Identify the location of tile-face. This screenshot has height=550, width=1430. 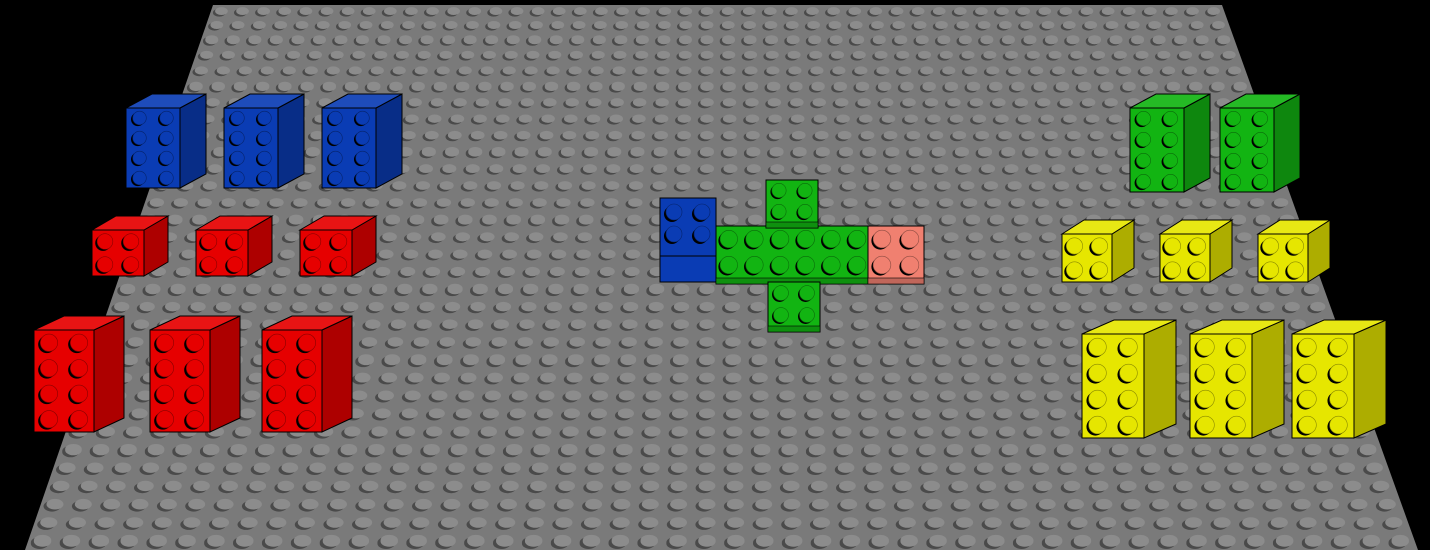
(793, 255).